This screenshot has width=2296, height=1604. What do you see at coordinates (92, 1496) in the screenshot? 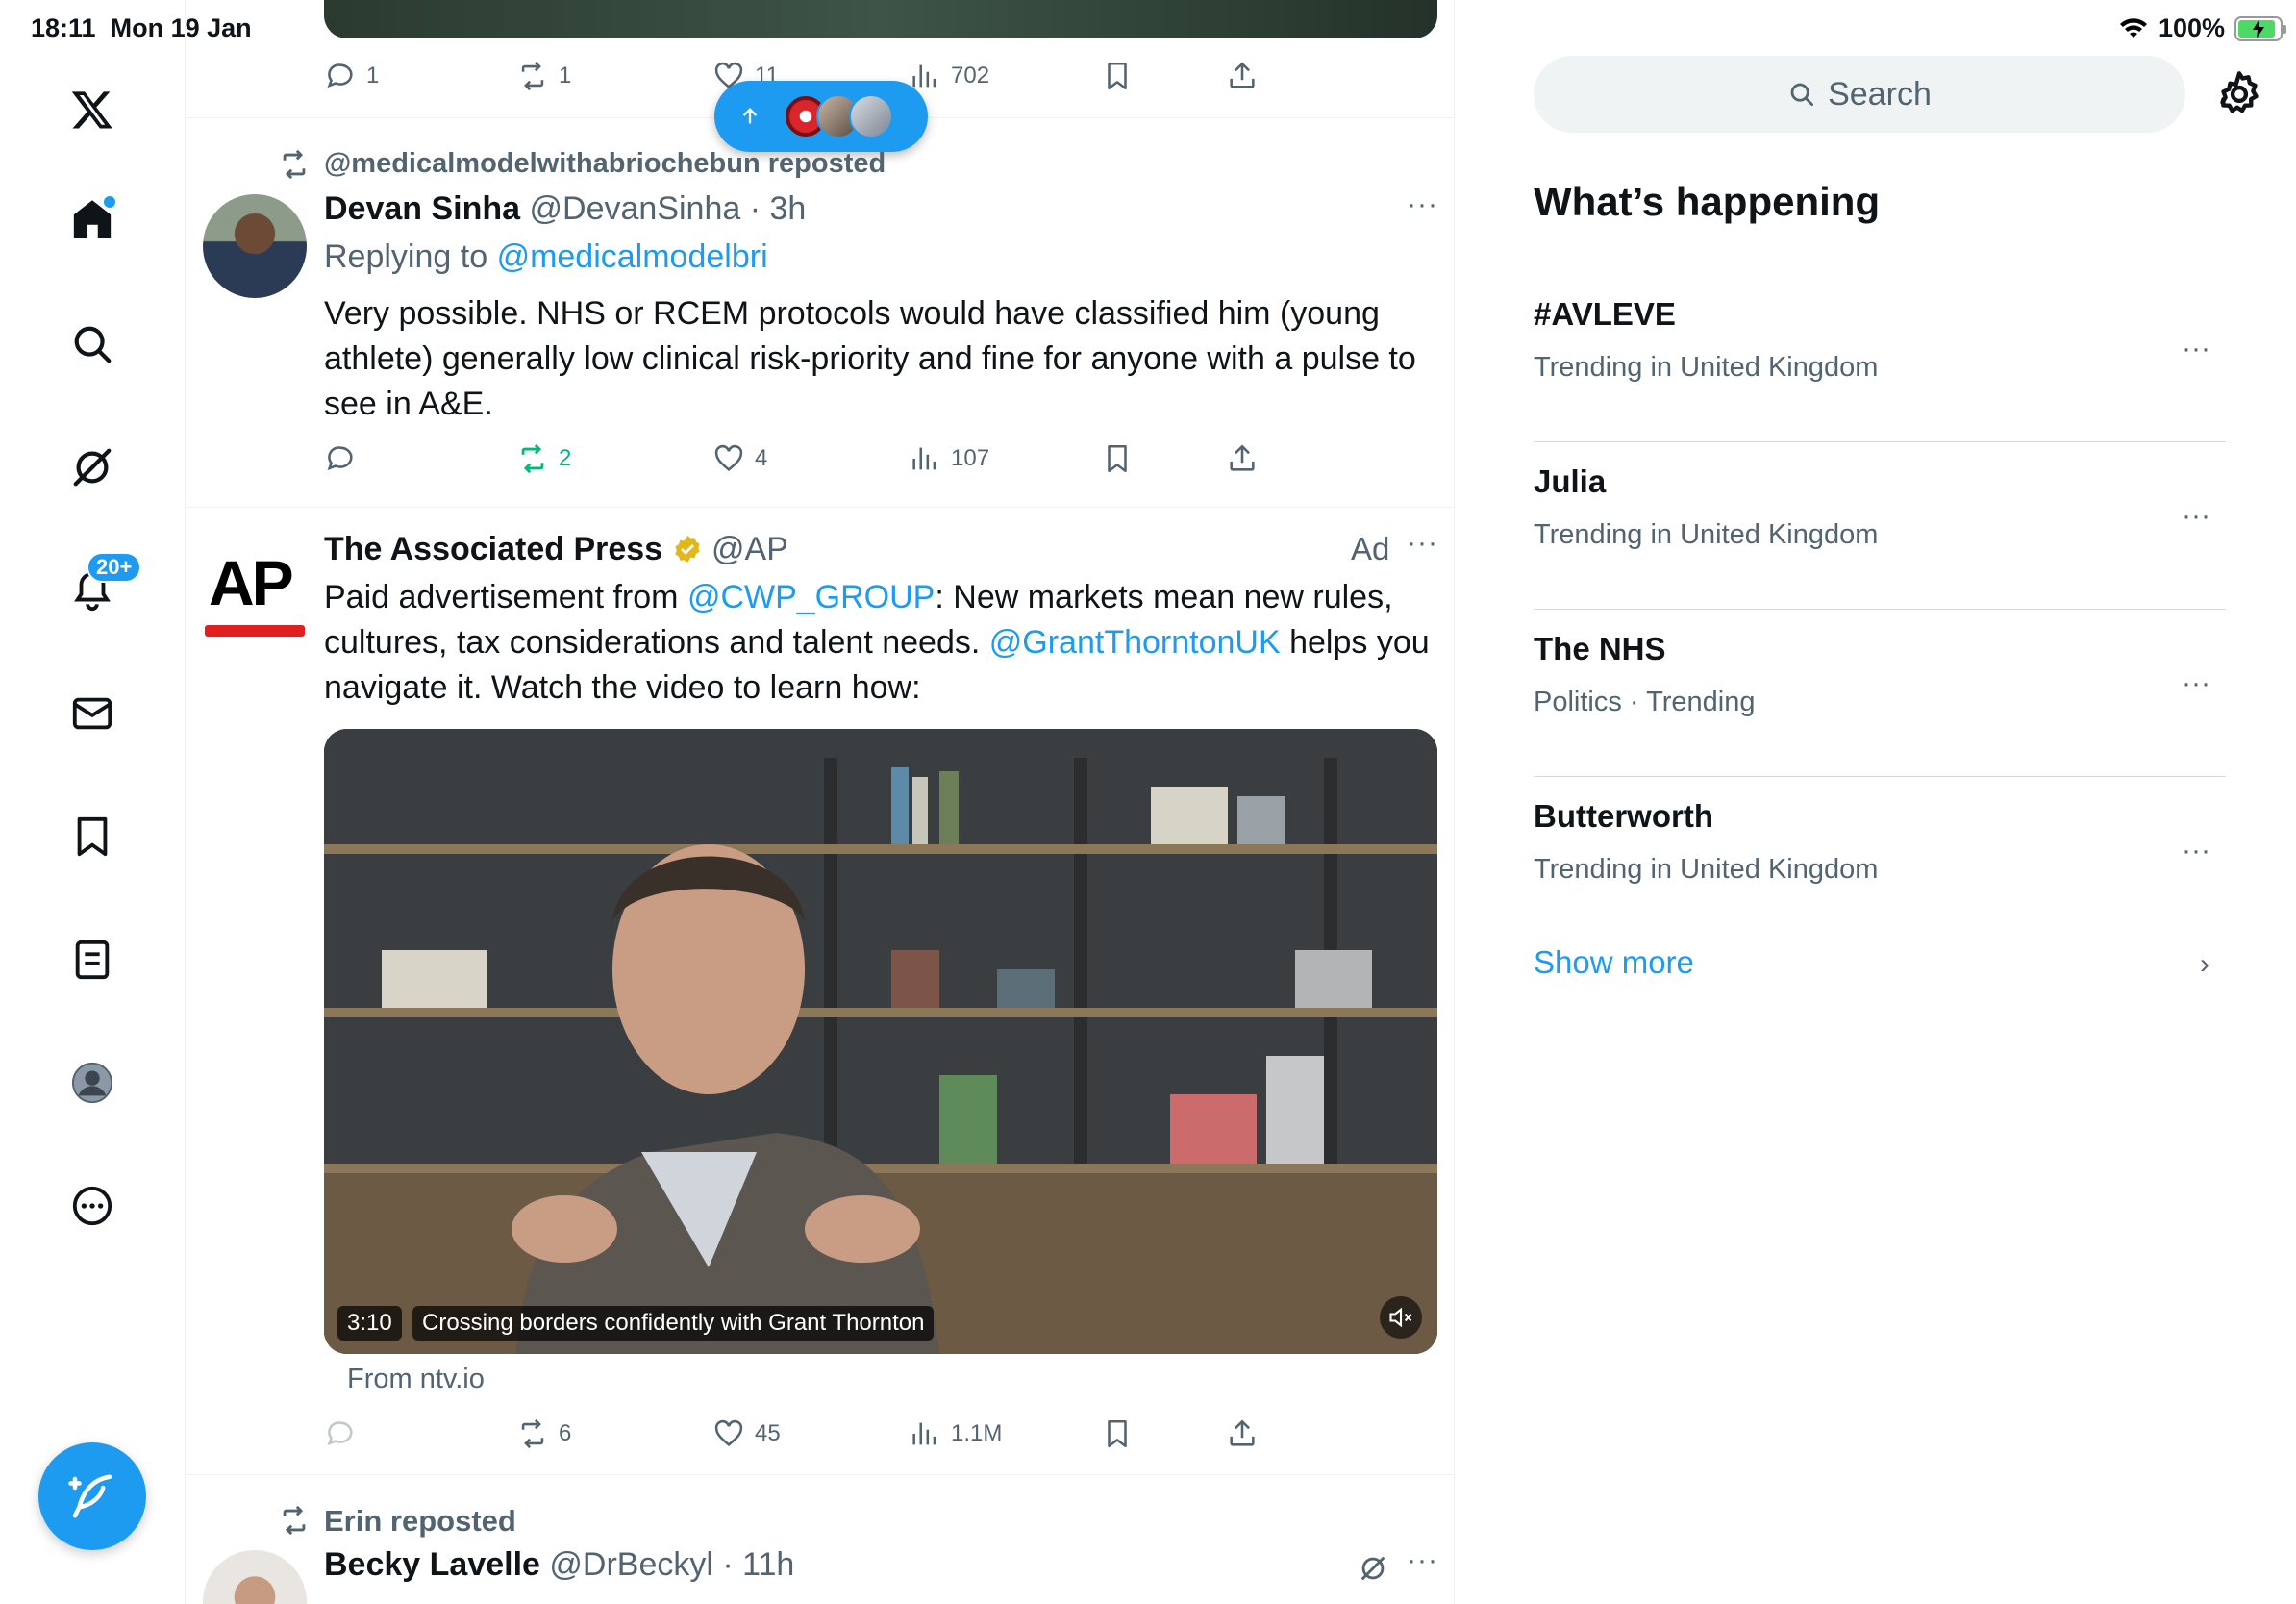
I see `compose-post-button` at bounding box center [92, 1496].